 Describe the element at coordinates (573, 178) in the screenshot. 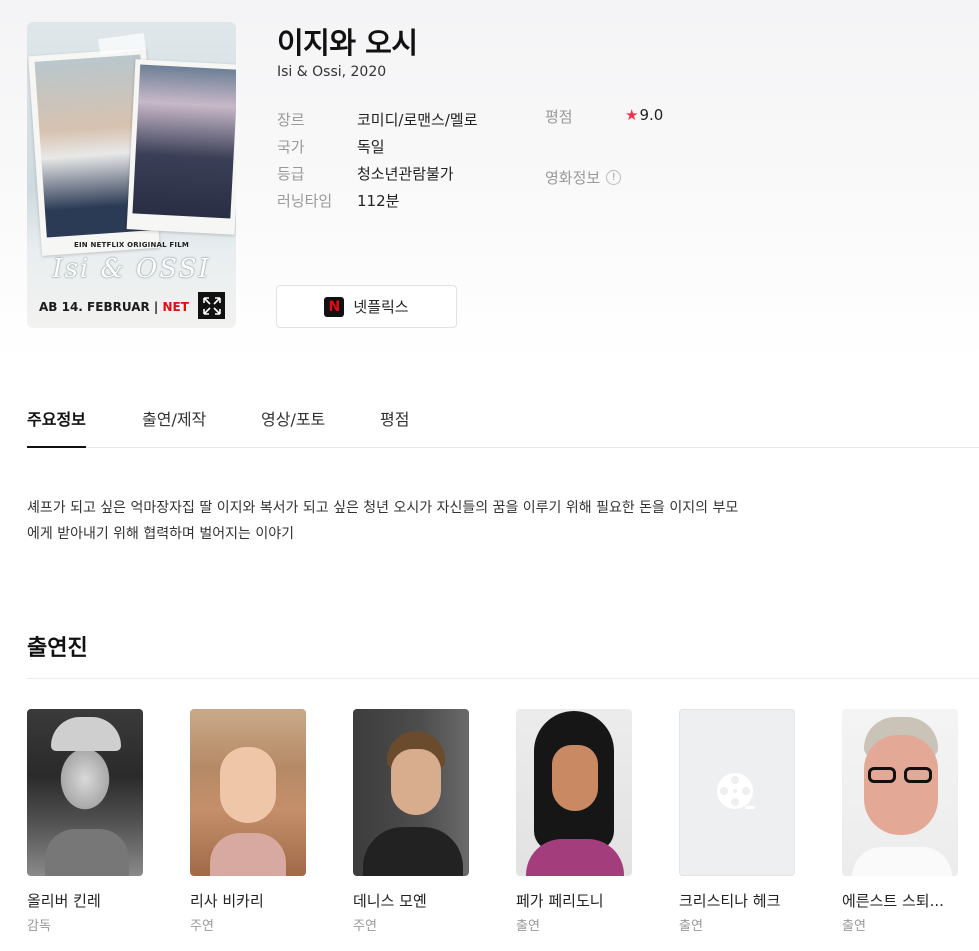

I see `movie-info-label: 영화정보` at that location.